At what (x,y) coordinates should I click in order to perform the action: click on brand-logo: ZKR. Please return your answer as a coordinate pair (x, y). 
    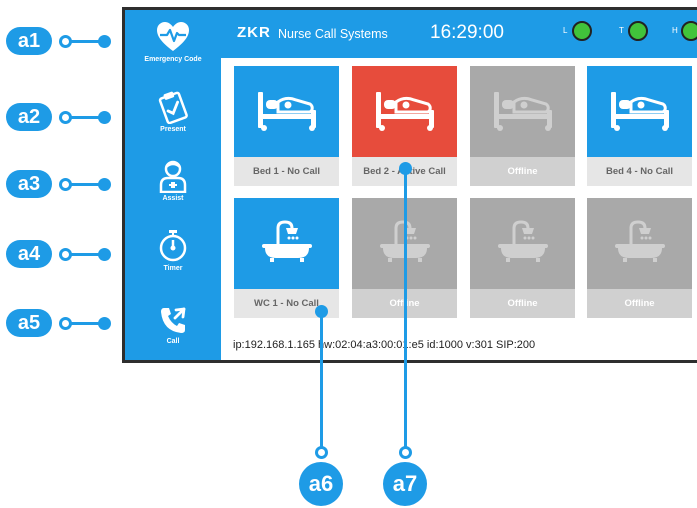
    Looking at the image, I should click on (254, 32).